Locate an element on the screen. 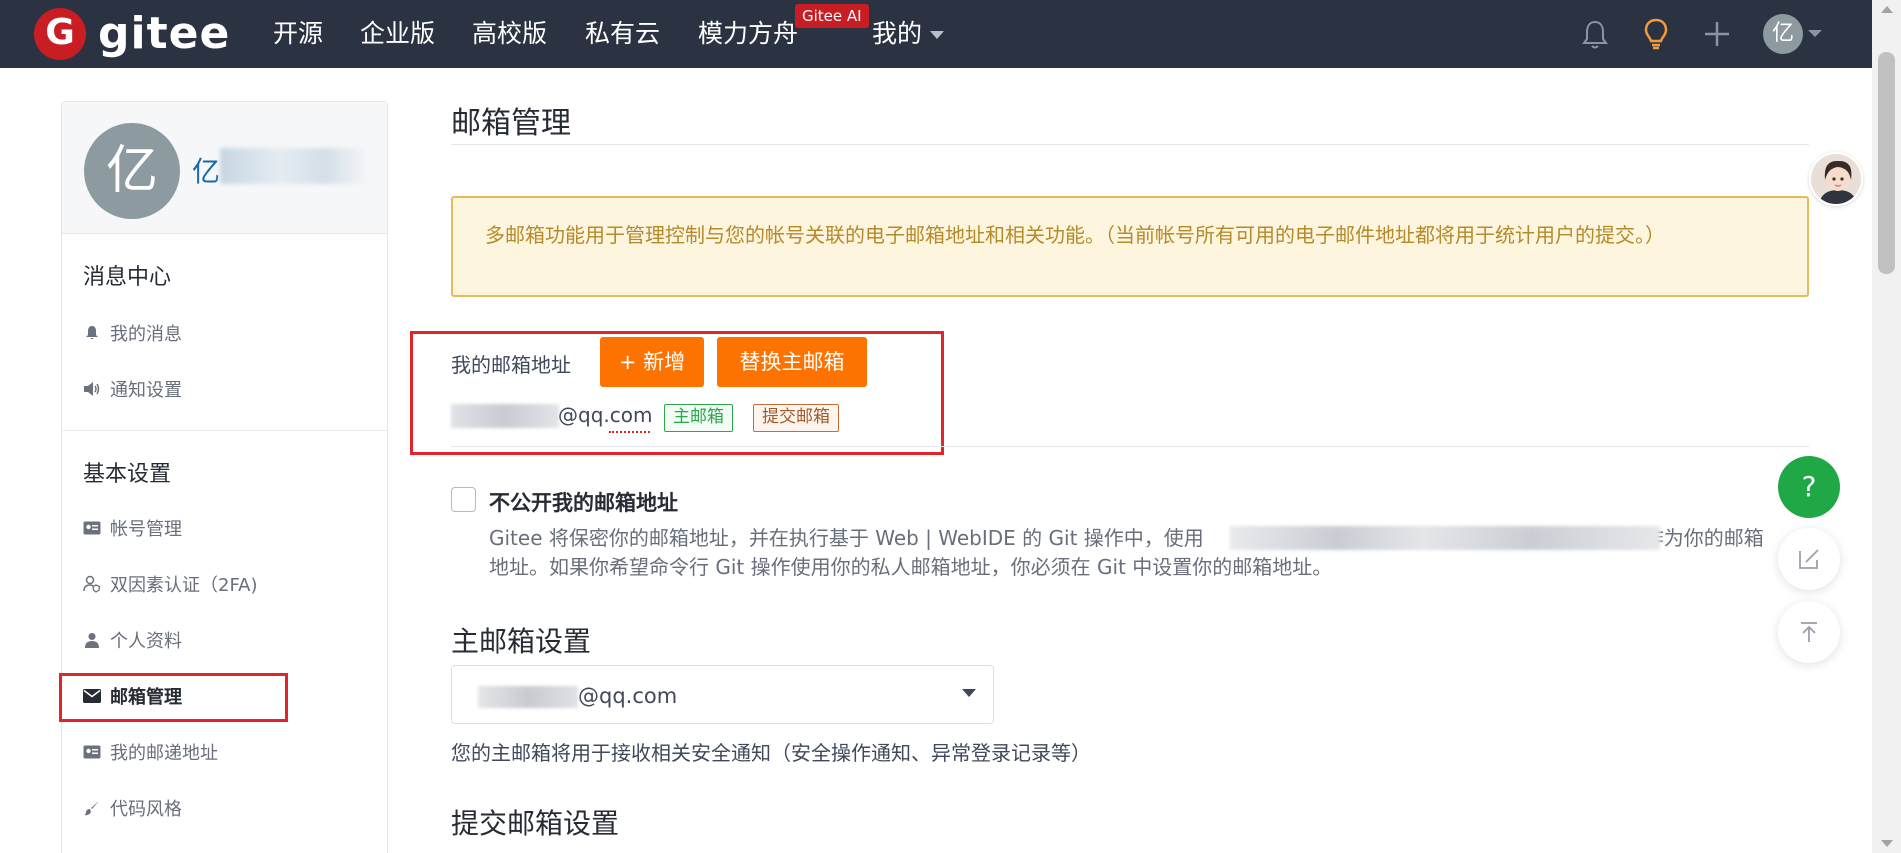  plus-icon is located at coordinates (1717, 34).